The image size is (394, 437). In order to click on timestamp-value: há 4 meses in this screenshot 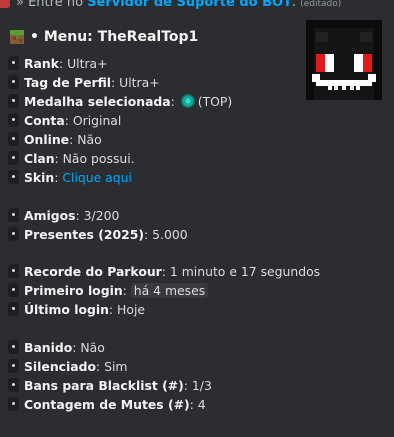, I will do `click(169, 290)`.